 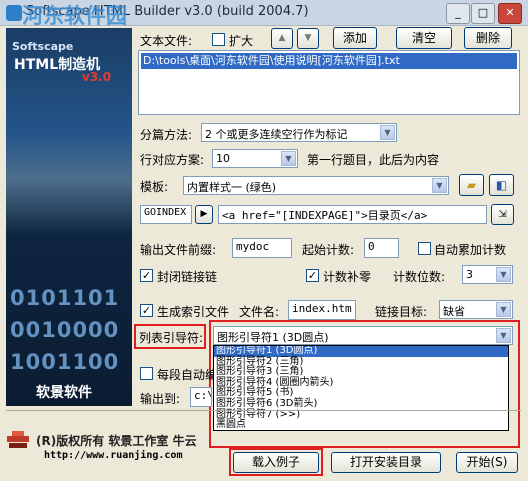 I want to click on app-icon, so click(x=14, y=13).